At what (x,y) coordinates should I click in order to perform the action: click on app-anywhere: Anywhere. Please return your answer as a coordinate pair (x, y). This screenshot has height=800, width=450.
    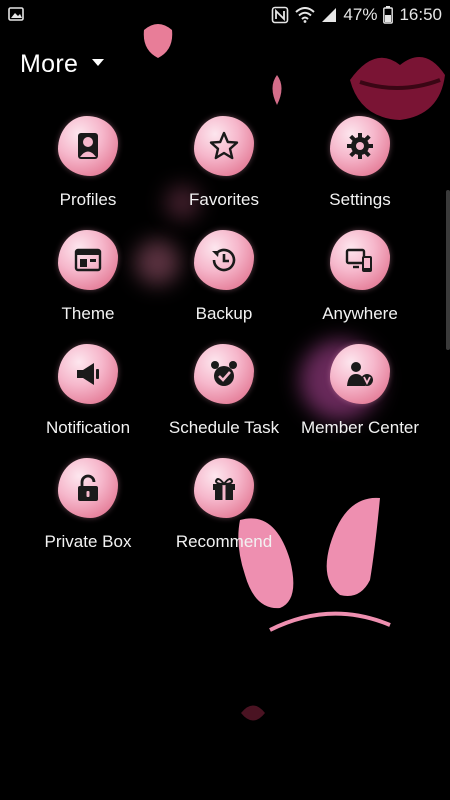
    Looking at the image, I should click on (360, 281).